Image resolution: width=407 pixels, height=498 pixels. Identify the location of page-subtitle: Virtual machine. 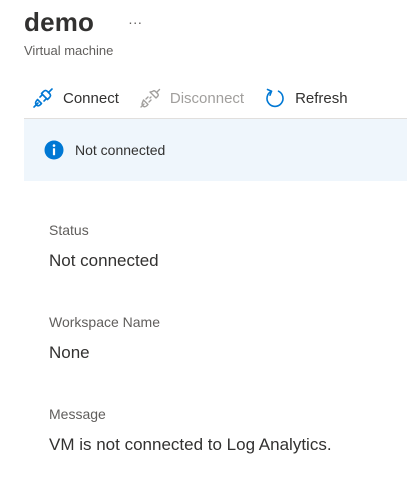
(69, 50).